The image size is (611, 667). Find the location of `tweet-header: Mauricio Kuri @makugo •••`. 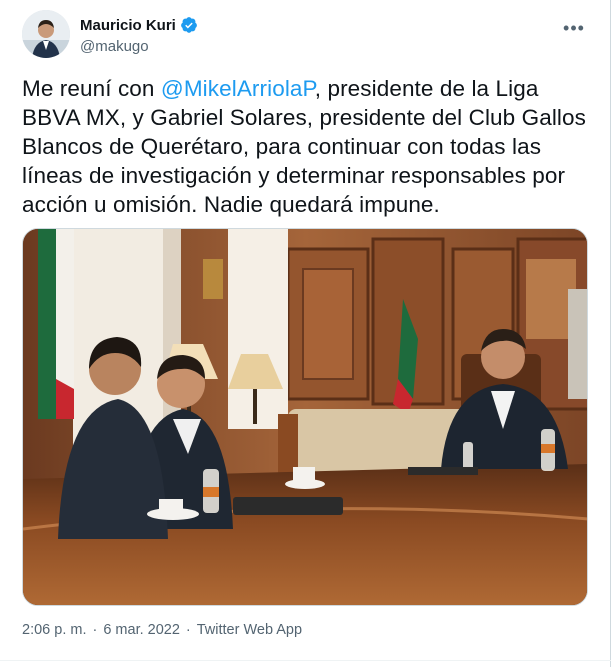

tweet-header: Mauricio Kuri @makugo ••• is located at coordinates (307, 36).